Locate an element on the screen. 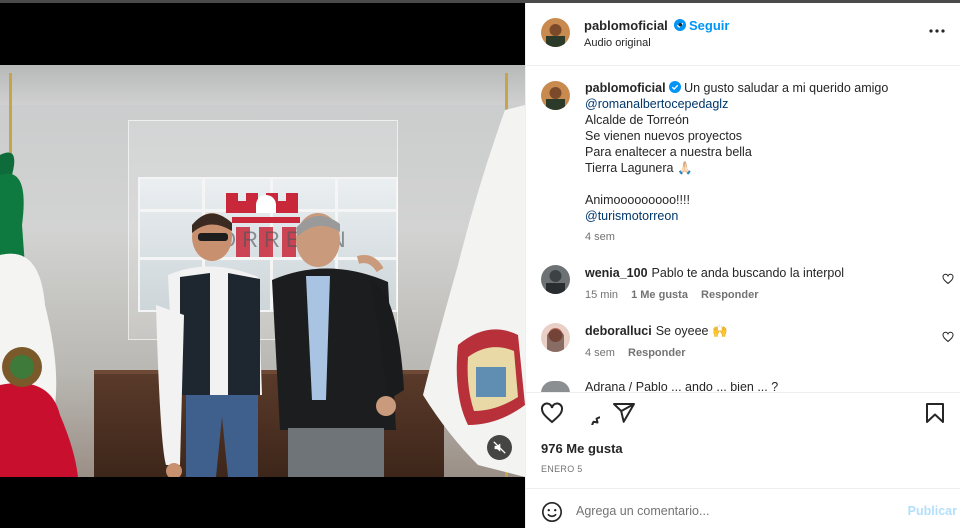  caption-mention: @romanalbertocepedaglz is located at coordinates (750, 104).